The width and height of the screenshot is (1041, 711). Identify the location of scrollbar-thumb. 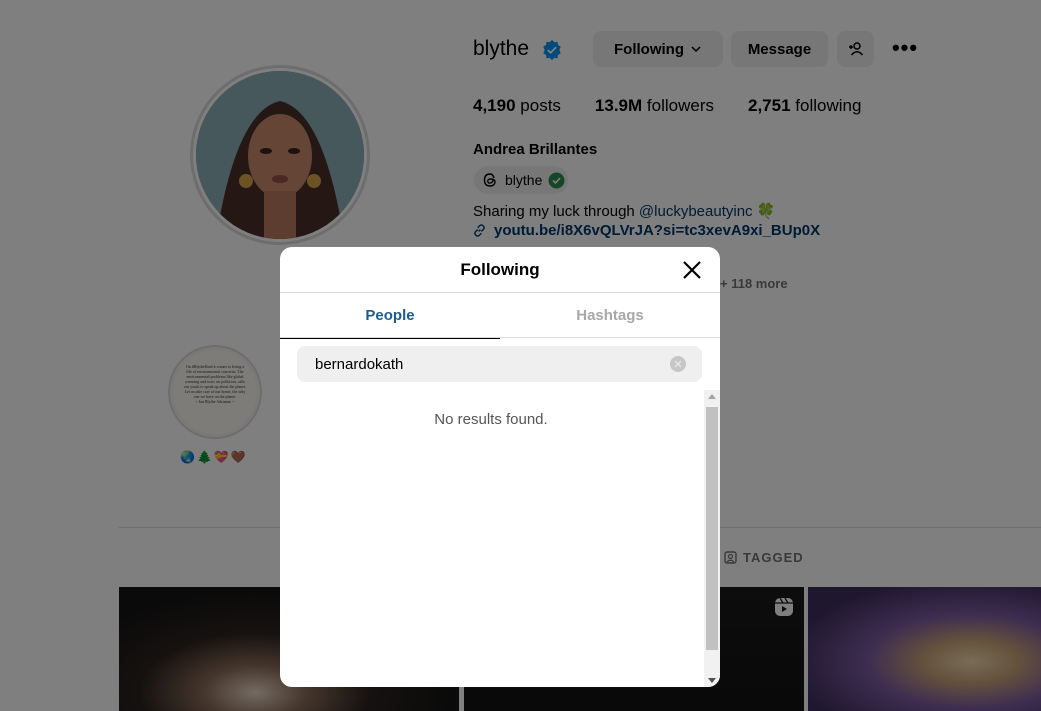
(712, 528).